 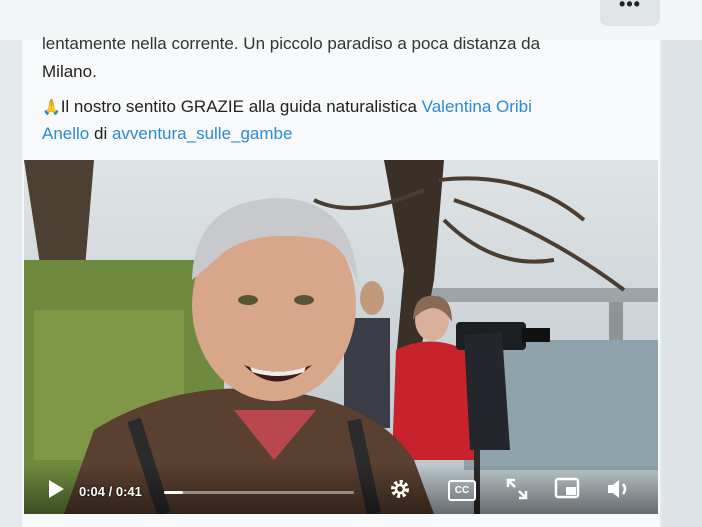 I want to click on progress-bar, so click(x=259, y=492).